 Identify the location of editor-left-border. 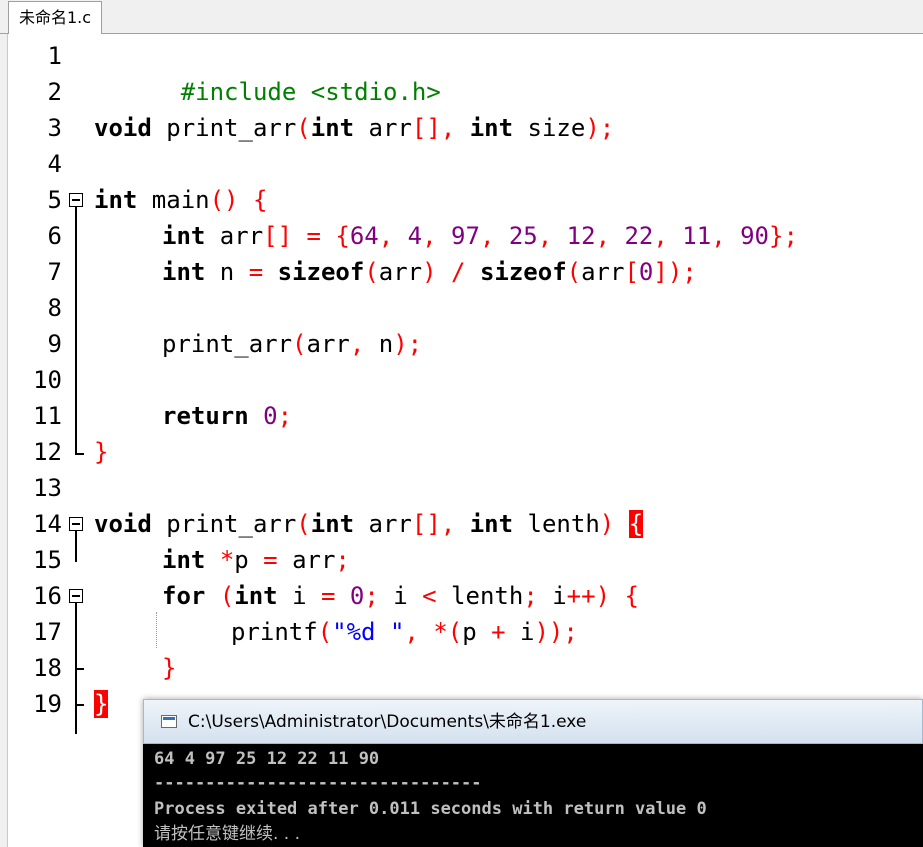
(4, 440).